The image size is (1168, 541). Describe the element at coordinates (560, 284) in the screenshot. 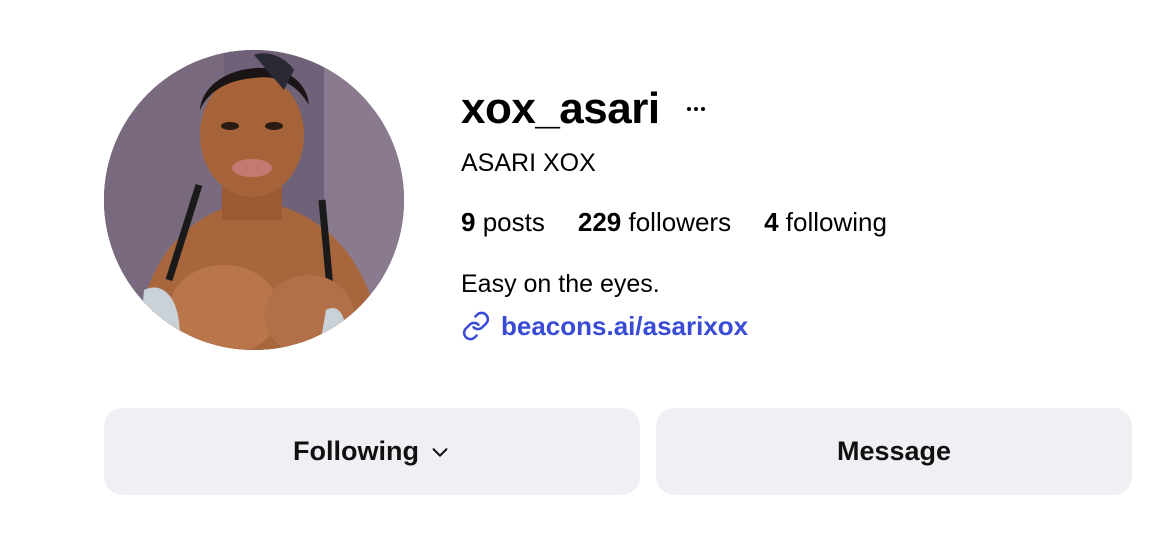

I see `profile-bio: Easy on the eyes.` at that location.